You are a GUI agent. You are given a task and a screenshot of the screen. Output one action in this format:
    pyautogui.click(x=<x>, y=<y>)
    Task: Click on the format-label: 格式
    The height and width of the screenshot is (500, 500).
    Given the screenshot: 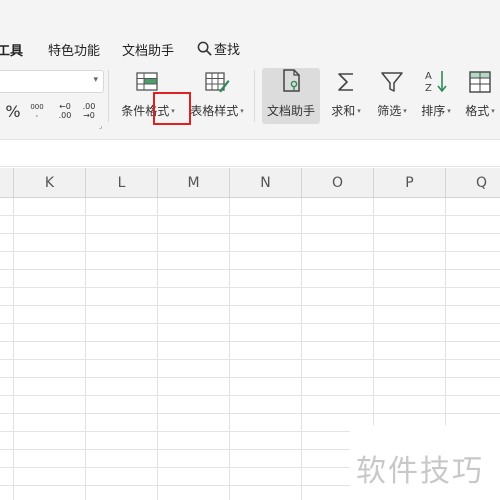 What is the action you would take?
    pyautogui.click(x=477, y=111)
    